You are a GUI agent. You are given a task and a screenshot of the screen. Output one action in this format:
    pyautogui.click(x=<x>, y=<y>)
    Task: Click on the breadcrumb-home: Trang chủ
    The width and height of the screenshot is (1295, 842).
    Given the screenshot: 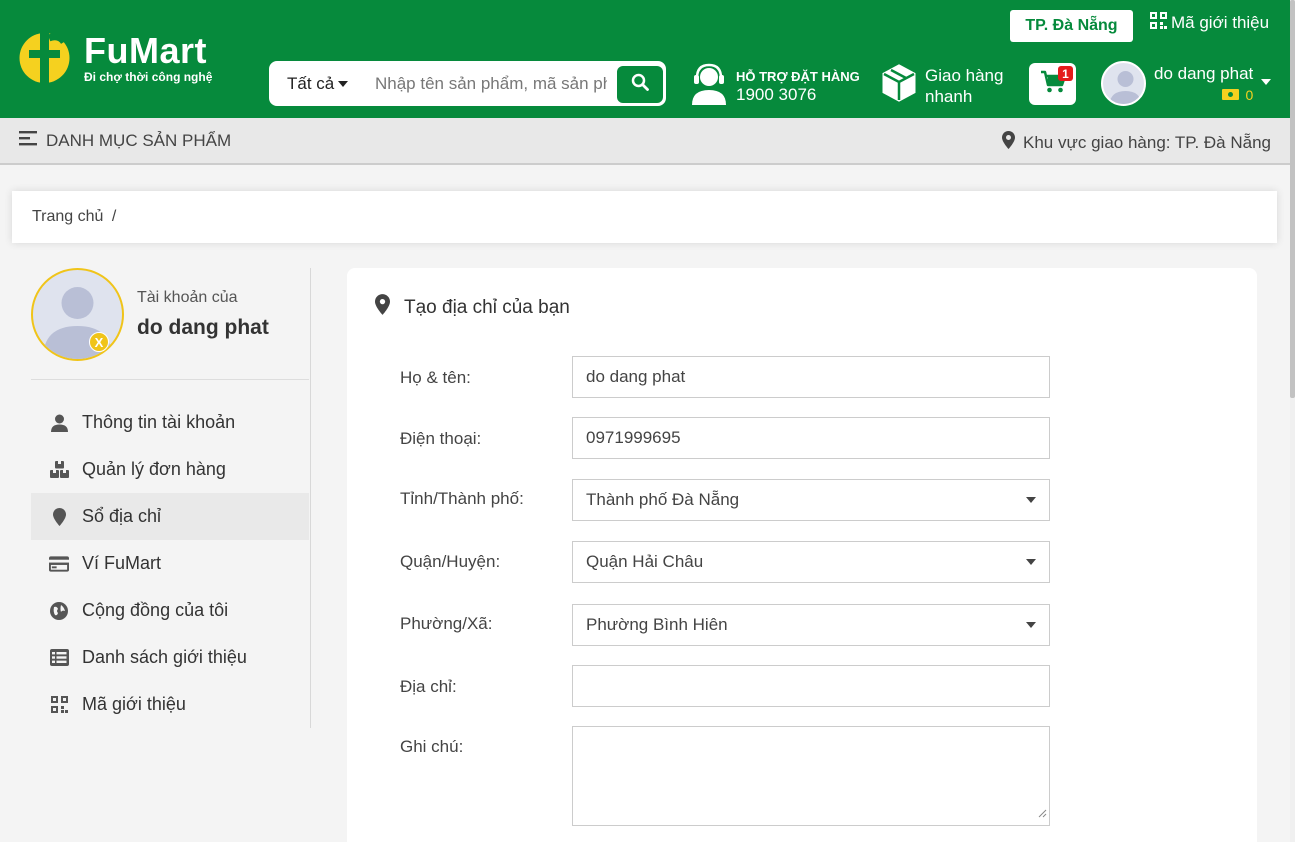 What is the action you would take?
    pyautogui.click(x=67, y=216)
    